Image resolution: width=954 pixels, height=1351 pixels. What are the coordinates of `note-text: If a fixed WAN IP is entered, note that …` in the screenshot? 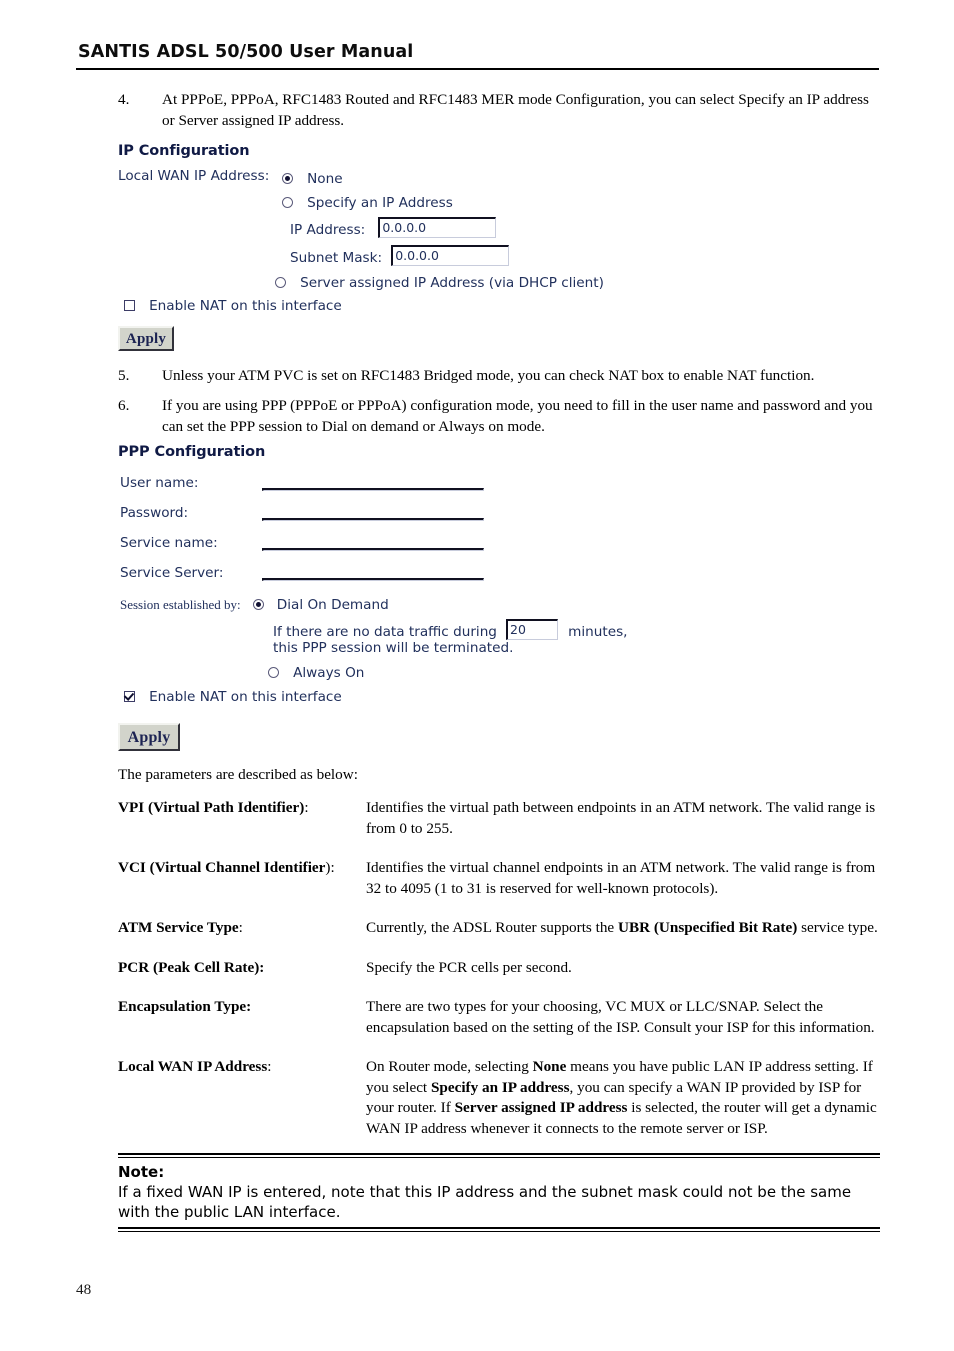 It's located at (485, 1202).